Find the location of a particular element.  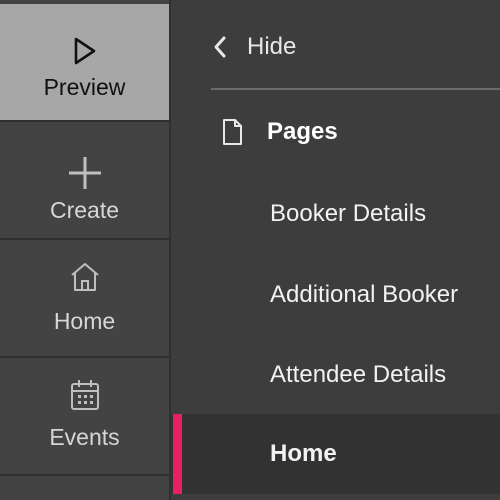

page-item-label: Booker Details is located at coordinates (348, 213).